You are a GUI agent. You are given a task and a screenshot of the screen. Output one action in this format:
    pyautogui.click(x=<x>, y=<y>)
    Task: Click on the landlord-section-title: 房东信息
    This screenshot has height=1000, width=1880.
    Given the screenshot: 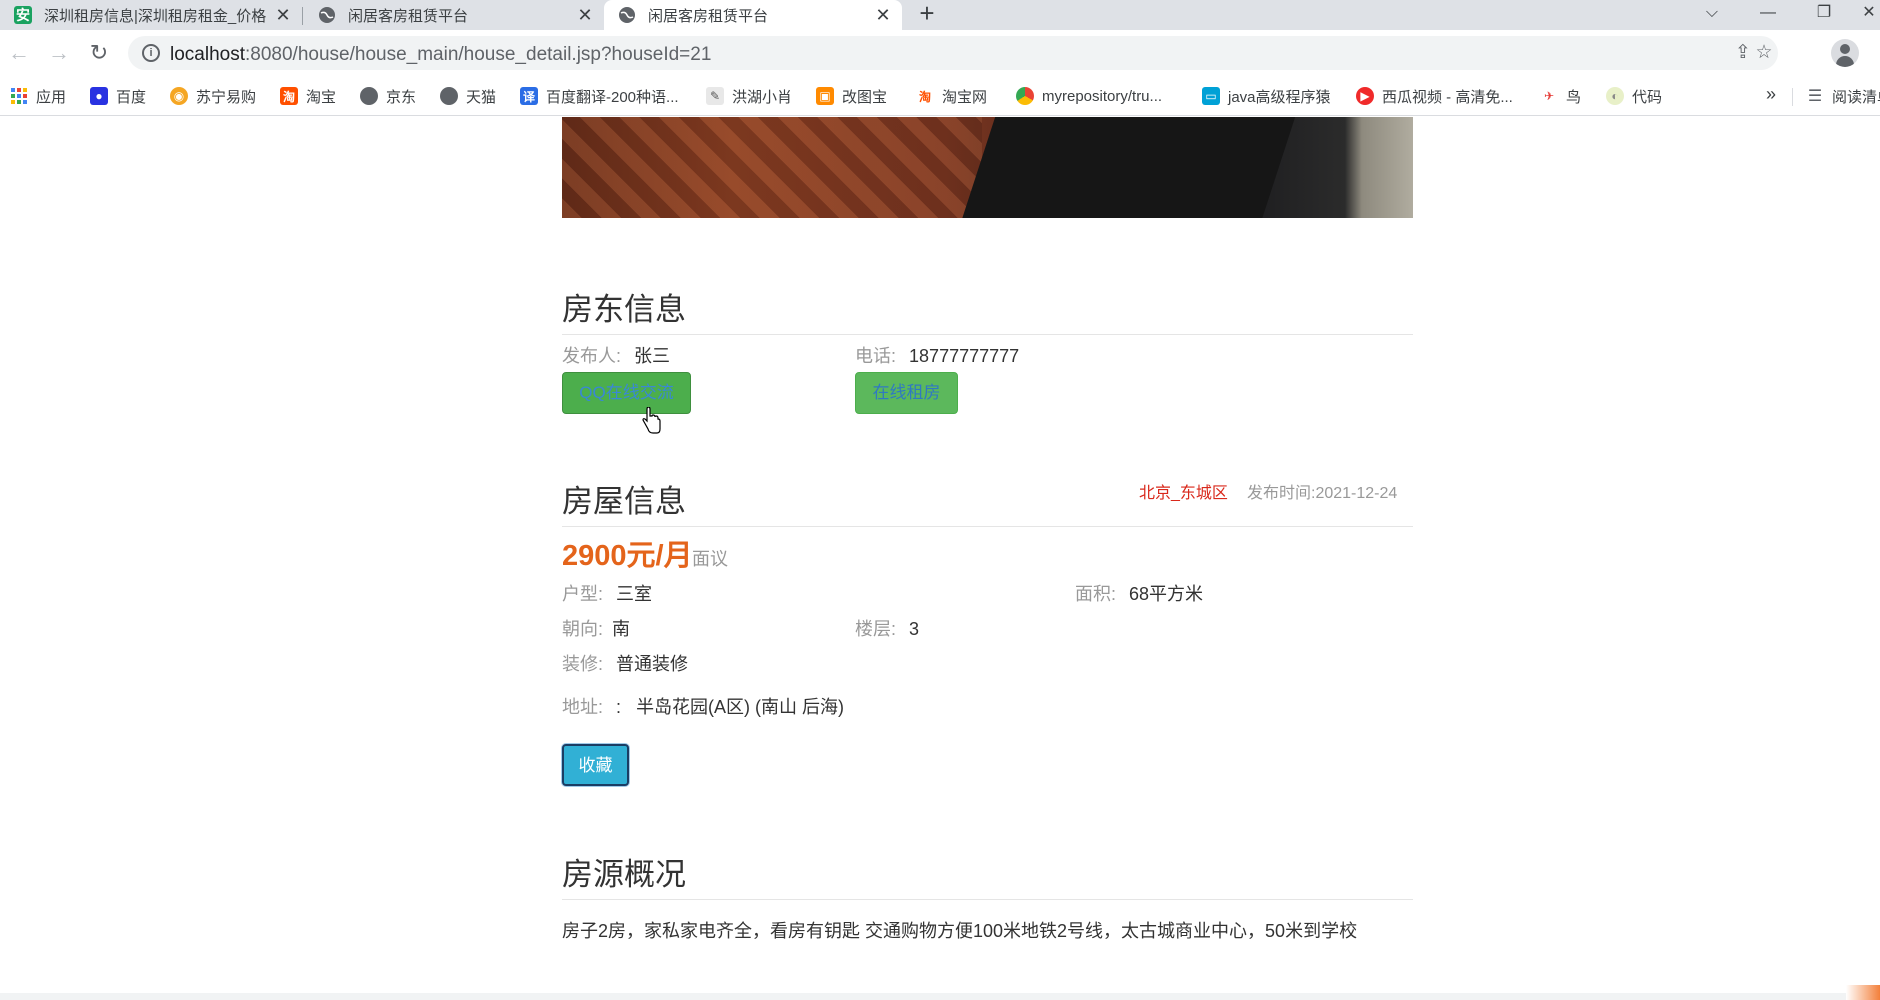 What is the action you would take?
    pyautogui.click(x=624, y=309)
    